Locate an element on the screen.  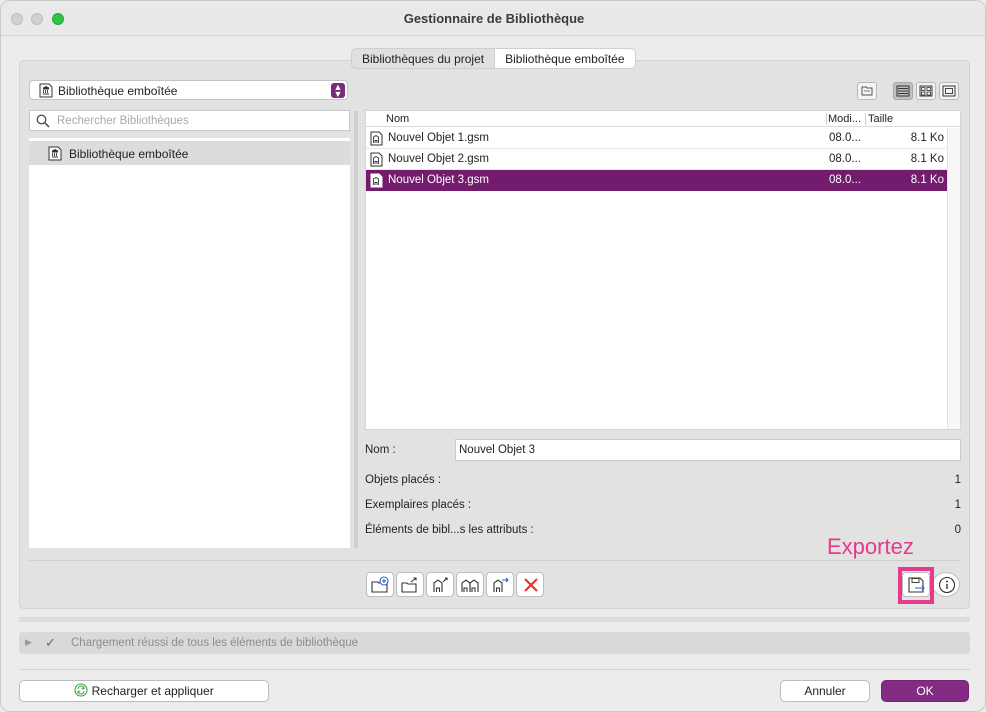
column-header-size: Taille is located at coordinates (880, 119).